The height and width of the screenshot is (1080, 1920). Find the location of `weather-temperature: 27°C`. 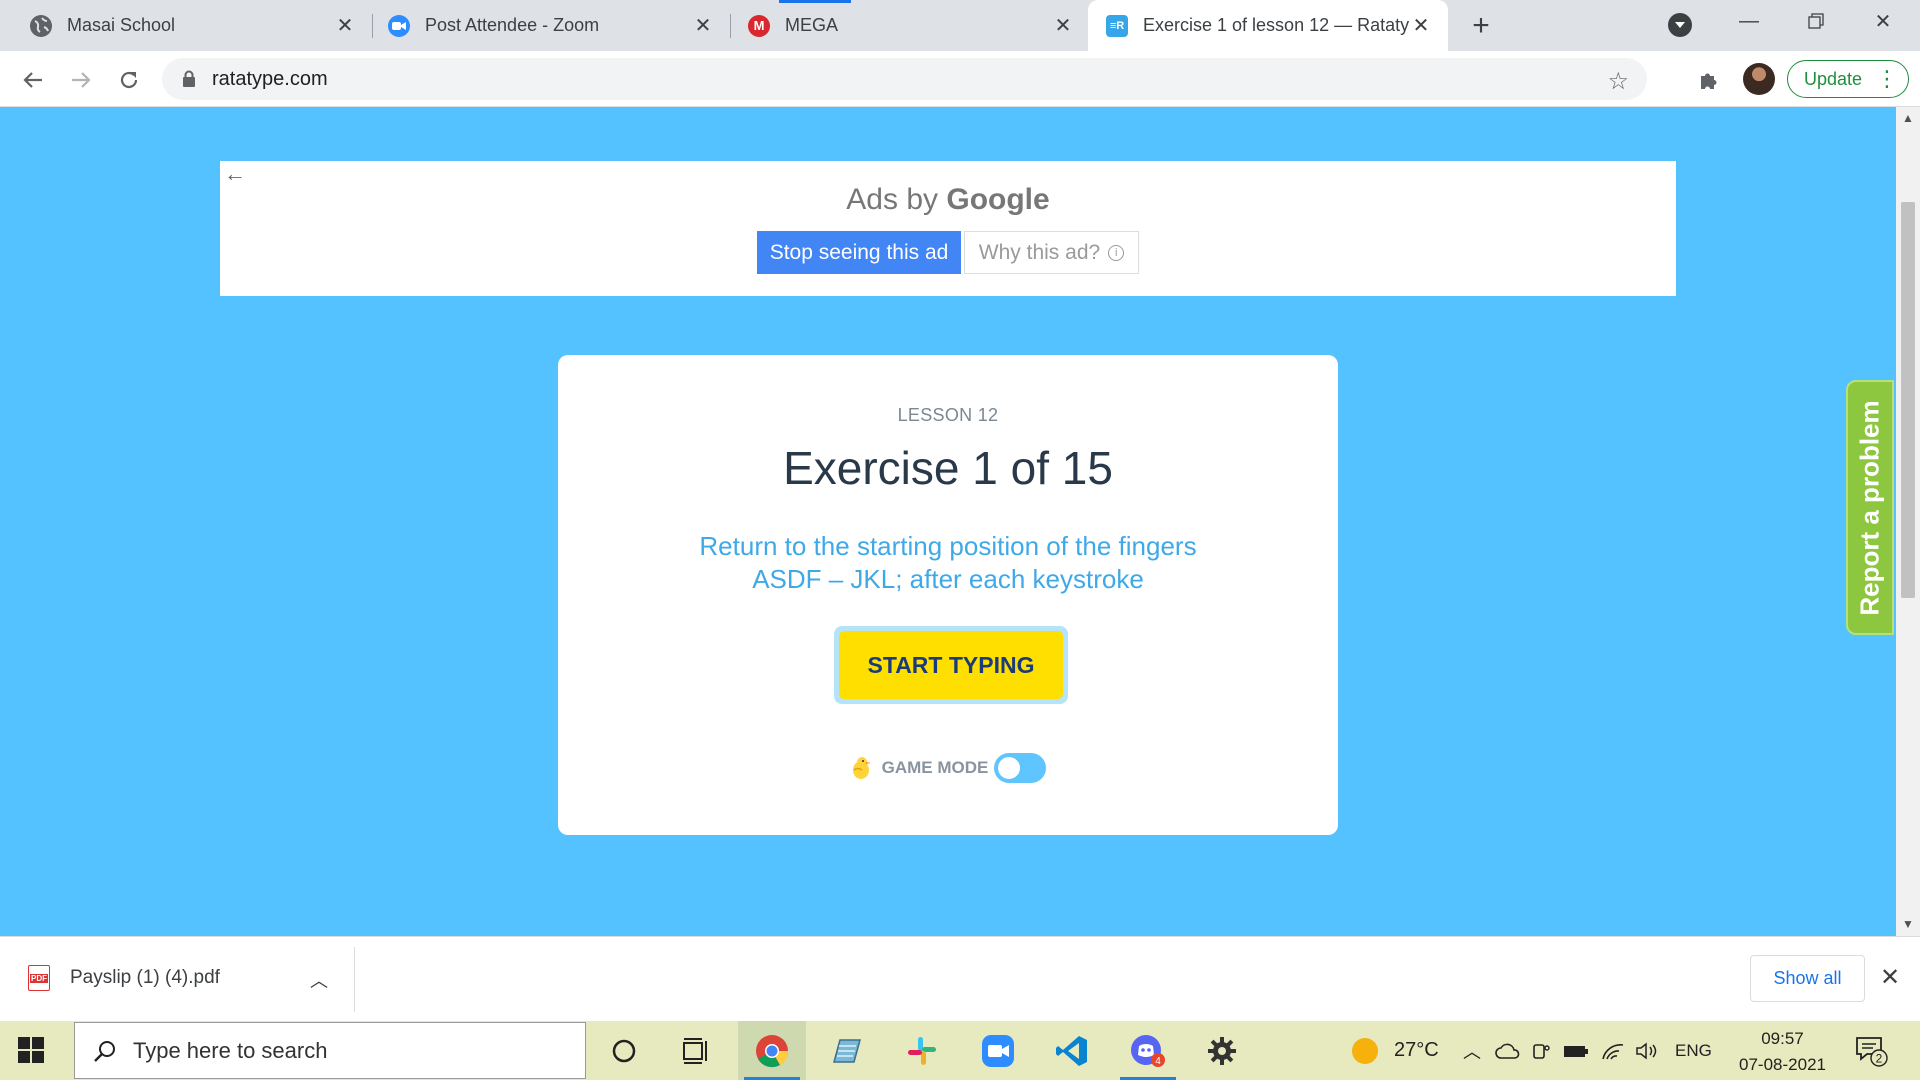

weather-temperature: 27°C is located at coordinates (1416, 1050).